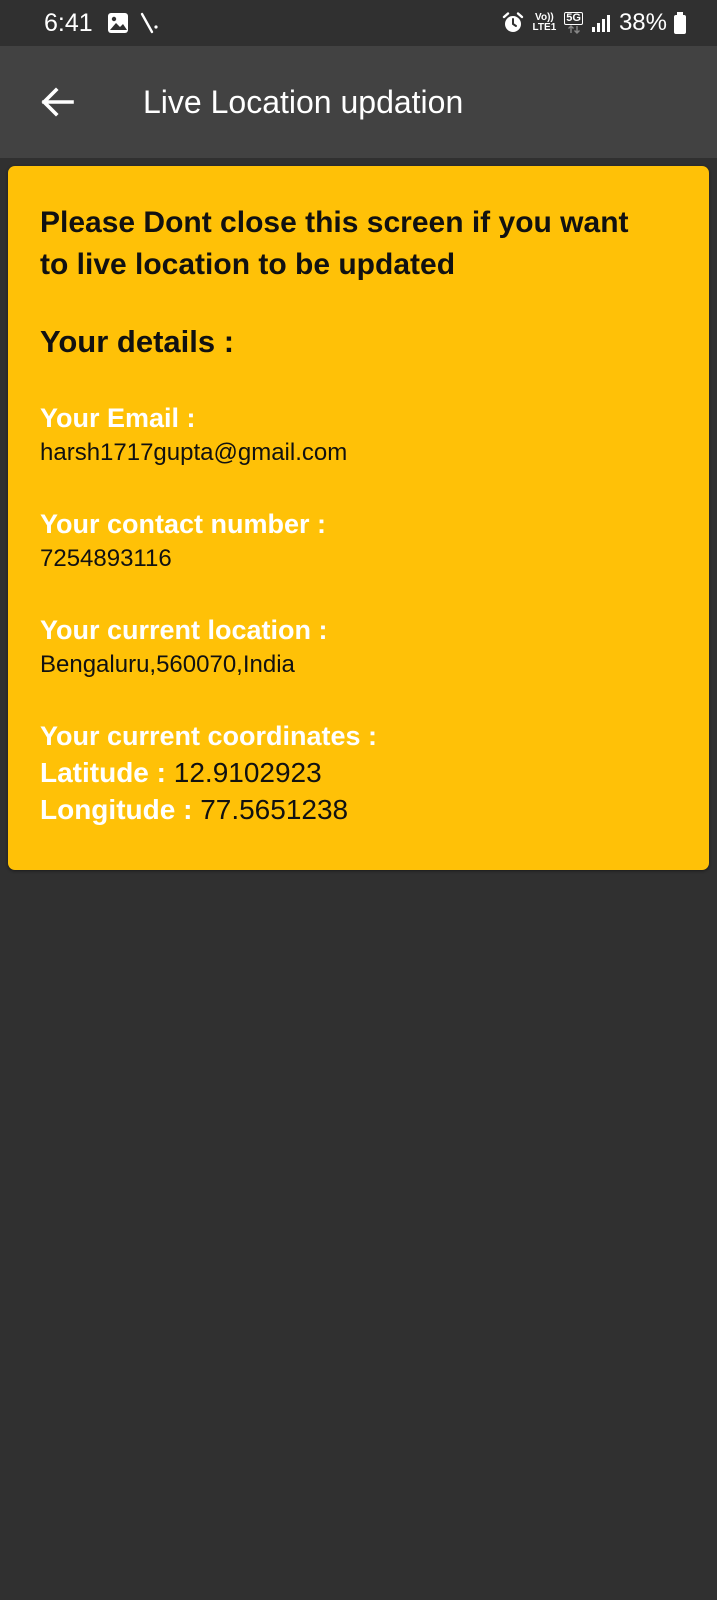  Describe the element at coordinates (573, 18) in the screenshot. I see `network-5g-label: 5G` at that location.